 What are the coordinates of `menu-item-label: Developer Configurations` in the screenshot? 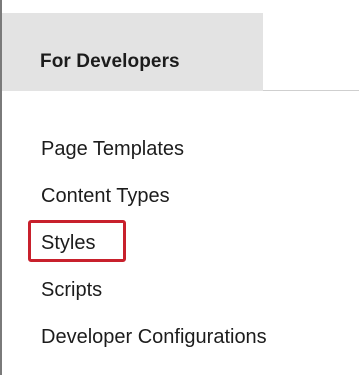 It's located at (154, 337).